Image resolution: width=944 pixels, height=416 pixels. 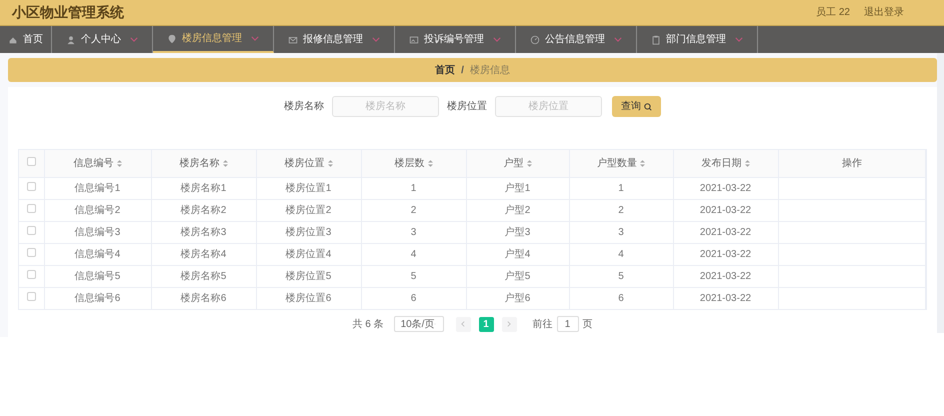 What do you see at coordinates (13, 39) in the screenshot?
I see `home-icon` at bounding box center [13, 39].